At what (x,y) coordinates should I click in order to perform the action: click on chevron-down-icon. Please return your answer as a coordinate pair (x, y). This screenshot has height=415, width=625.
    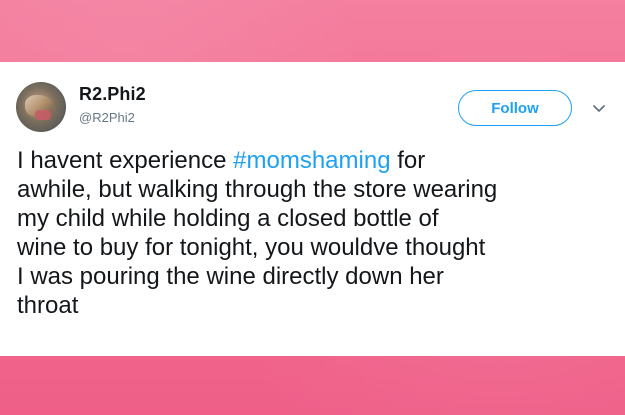
    Looking at the image, I should click on (599, 106).